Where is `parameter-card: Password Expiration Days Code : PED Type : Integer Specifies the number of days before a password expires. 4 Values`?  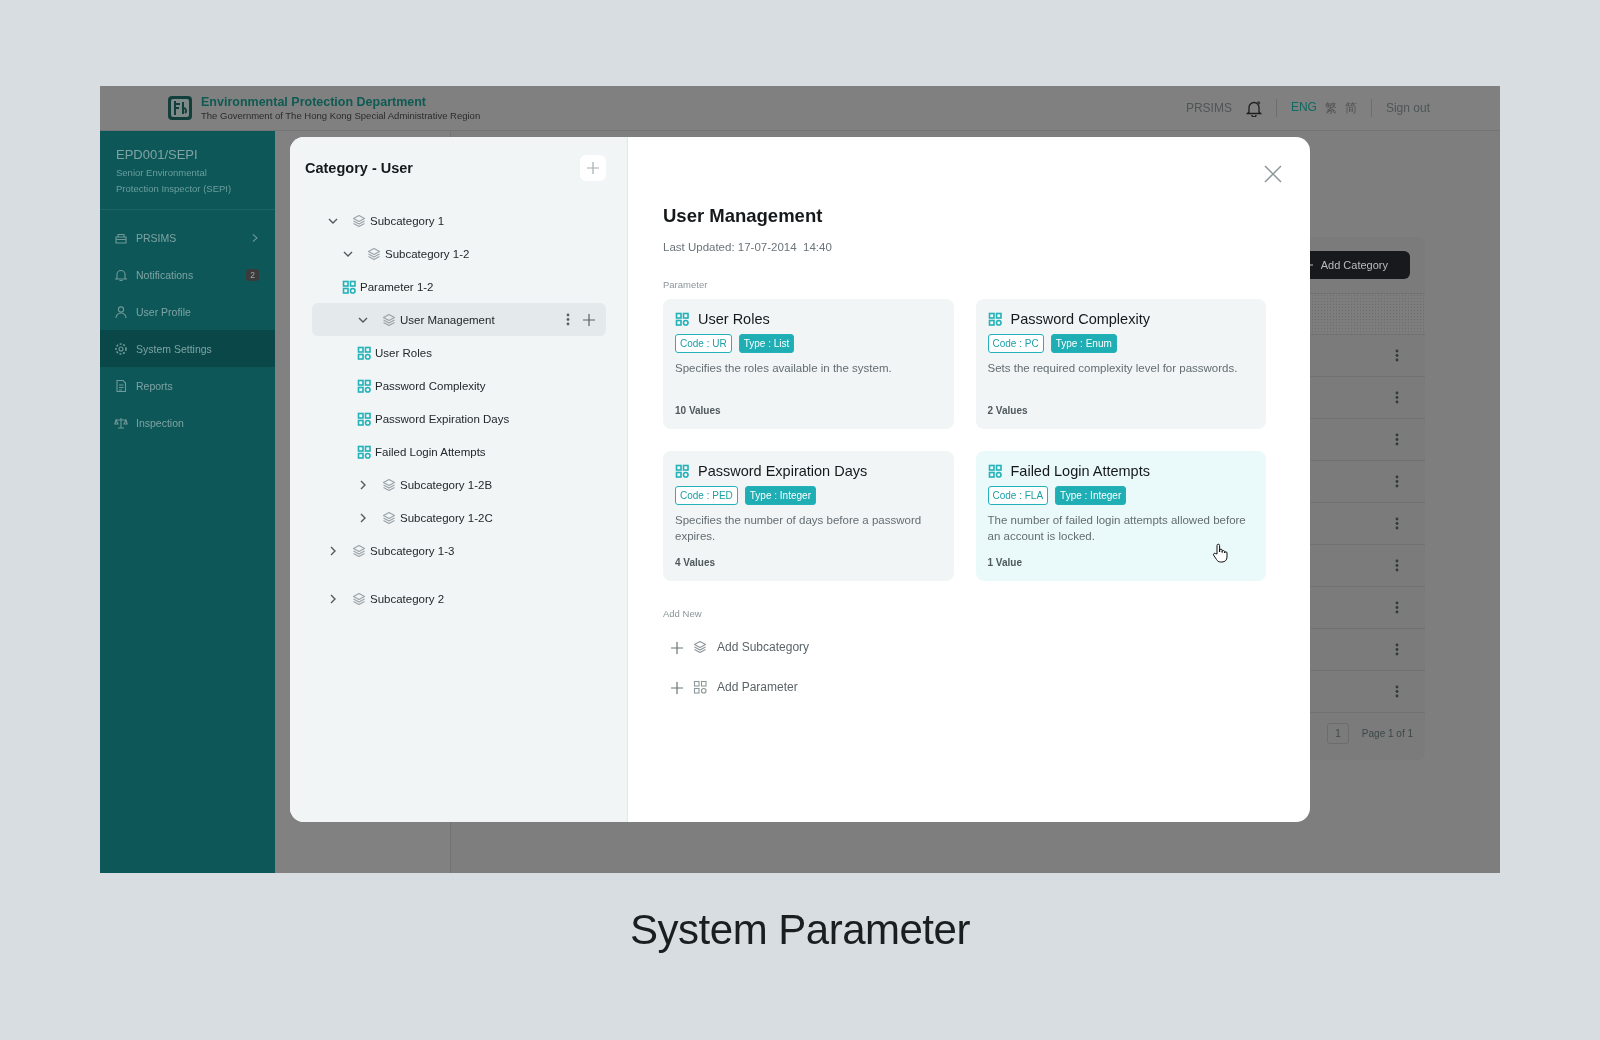
parameter-card: Password Expiration Days Code : PED Type : Integer Specifies the number of days before a password expires. 4 Values is located at coordinates (808, 516).